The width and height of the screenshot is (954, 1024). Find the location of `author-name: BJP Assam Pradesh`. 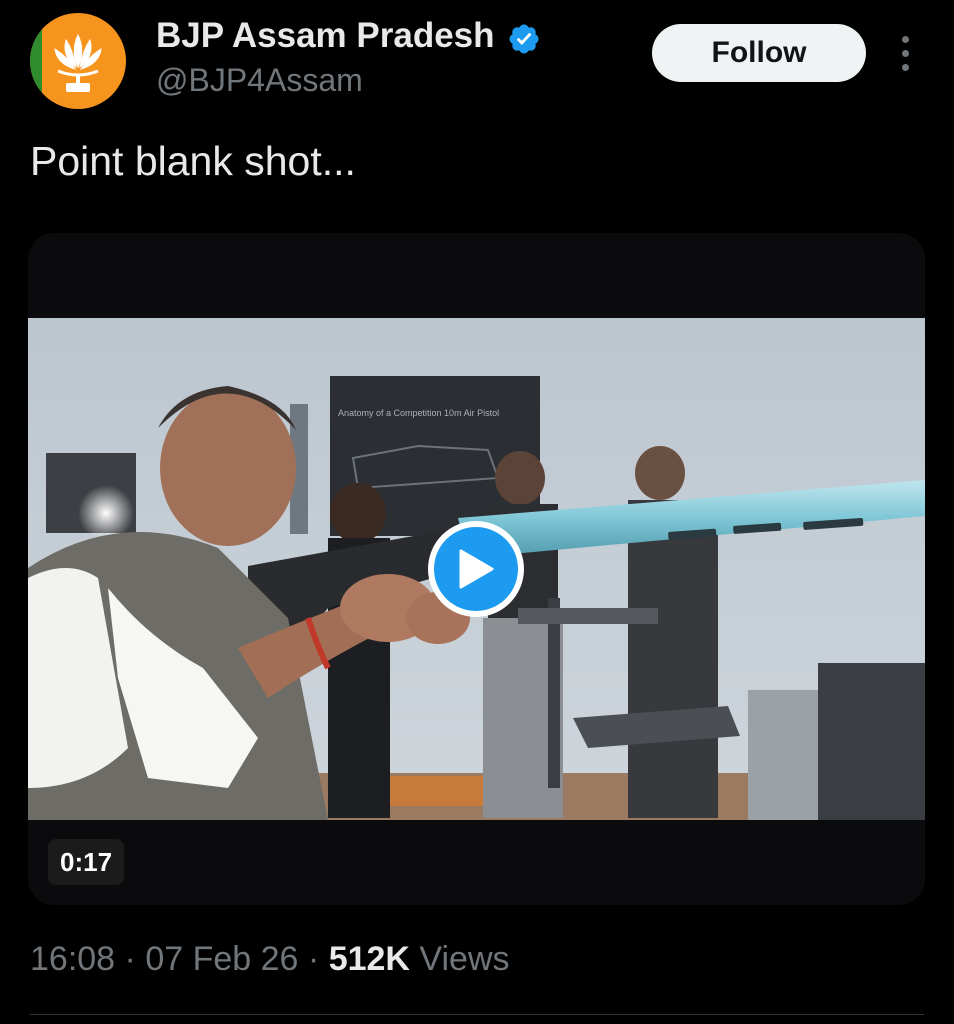

author-name: BJP Assam Pradesh is located at coordinates (325, 36).